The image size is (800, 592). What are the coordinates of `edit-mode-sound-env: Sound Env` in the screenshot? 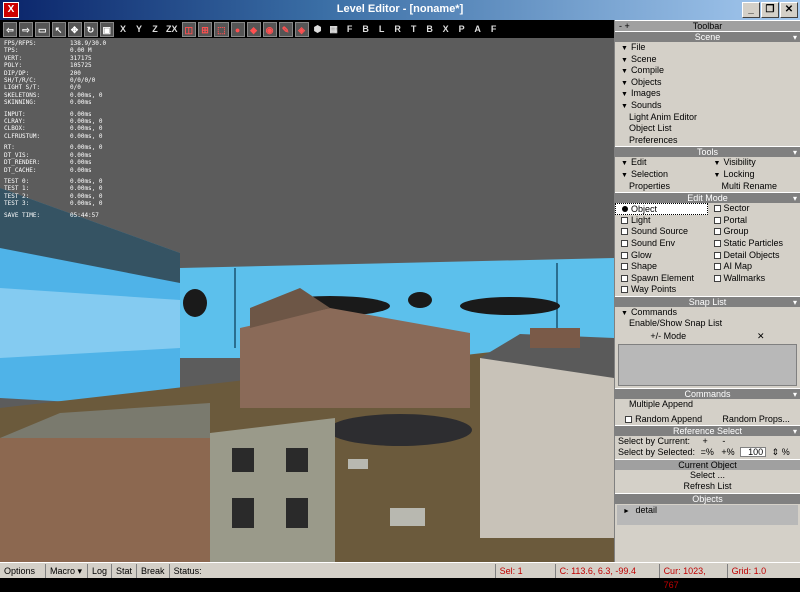 It's located at (661, 244).